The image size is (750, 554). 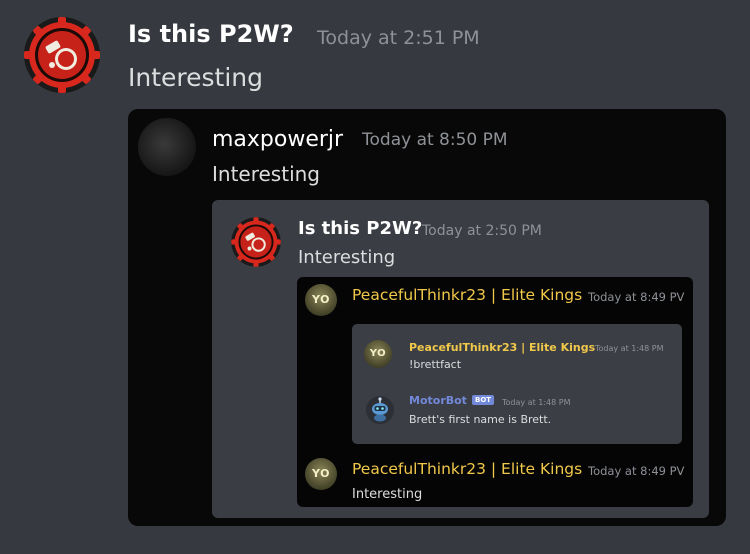 I want to click on timestamp: Today at 8:50 PM, so click(x=435, y=140).